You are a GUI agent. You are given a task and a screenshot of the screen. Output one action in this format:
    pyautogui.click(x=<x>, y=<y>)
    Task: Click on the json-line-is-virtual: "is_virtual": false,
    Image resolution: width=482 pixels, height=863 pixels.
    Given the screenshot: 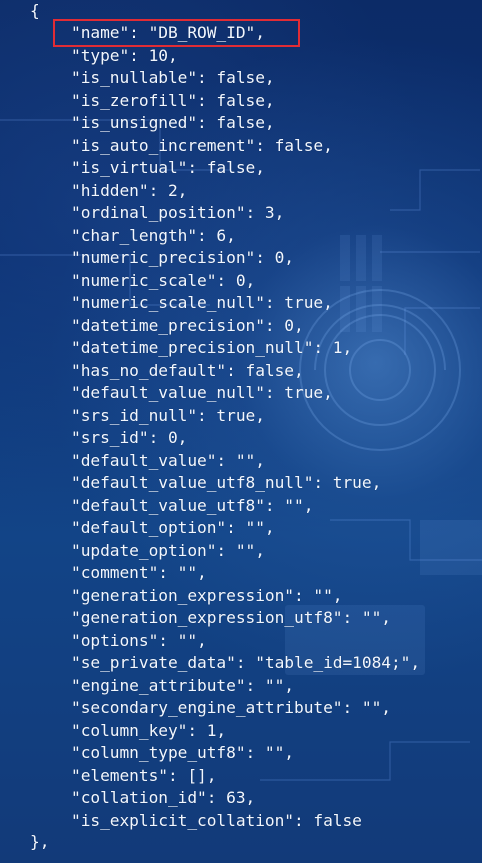 What is the action you would take?
    pyautogui.click(x=168, y=167)
    